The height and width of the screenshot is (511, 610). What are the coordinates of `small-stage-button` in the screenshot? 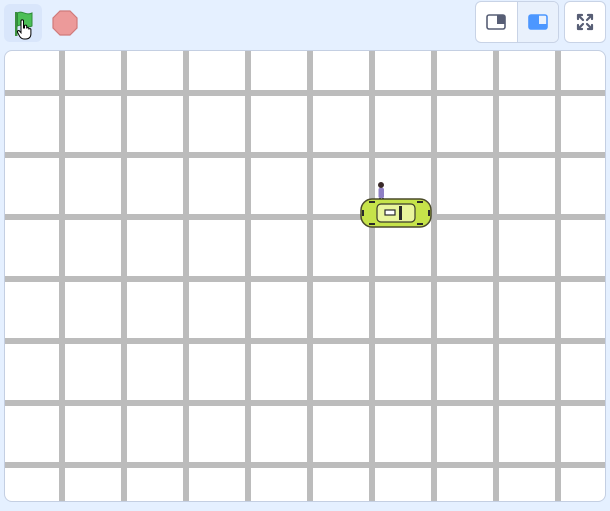 It's located at (496, 22).